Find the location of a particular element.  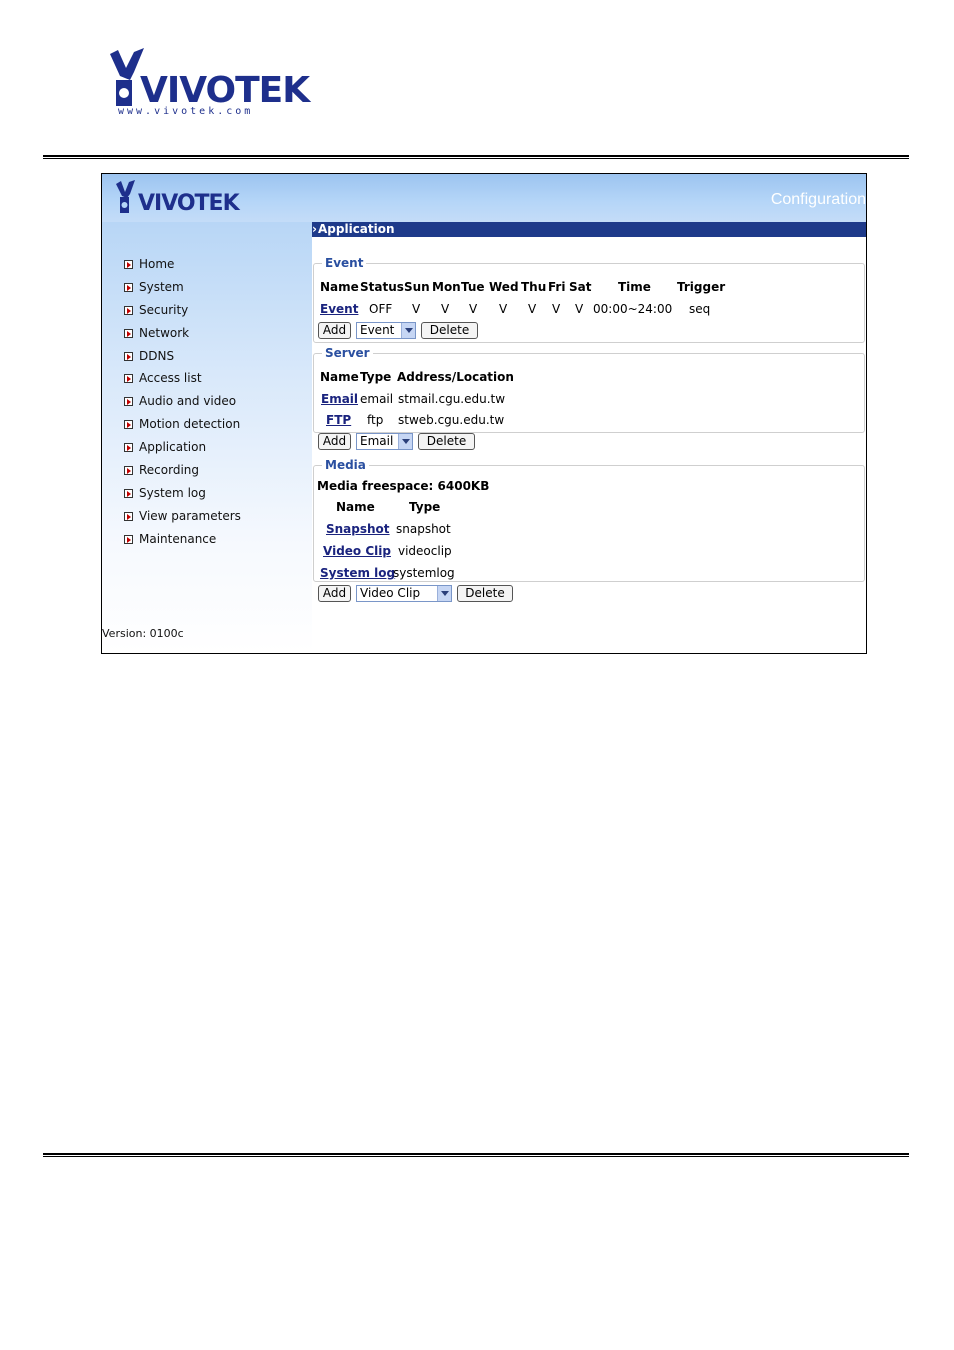

server-select-value: Email is located at coordinates (377, 441).